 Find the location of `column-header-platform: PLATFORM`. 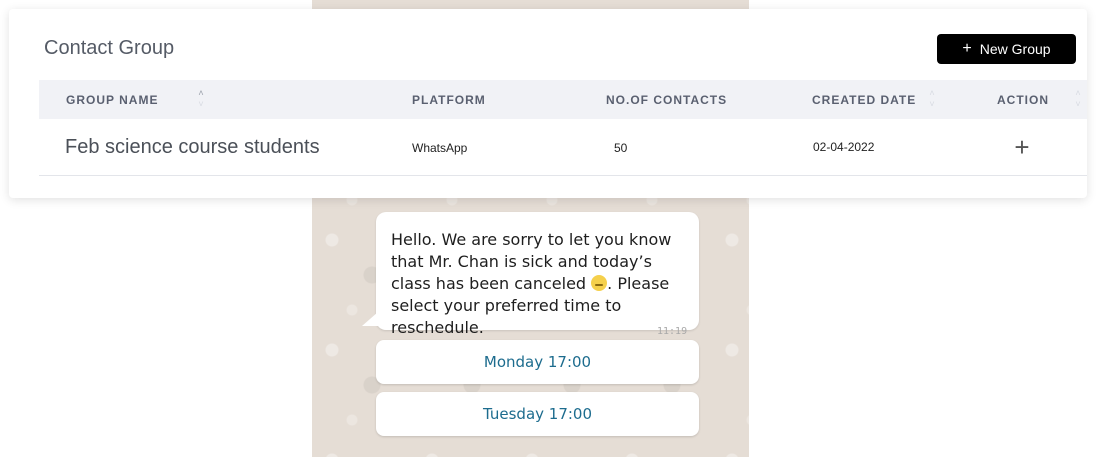

column-header-platform: PLATFORM is located at coordinates (449, 99).